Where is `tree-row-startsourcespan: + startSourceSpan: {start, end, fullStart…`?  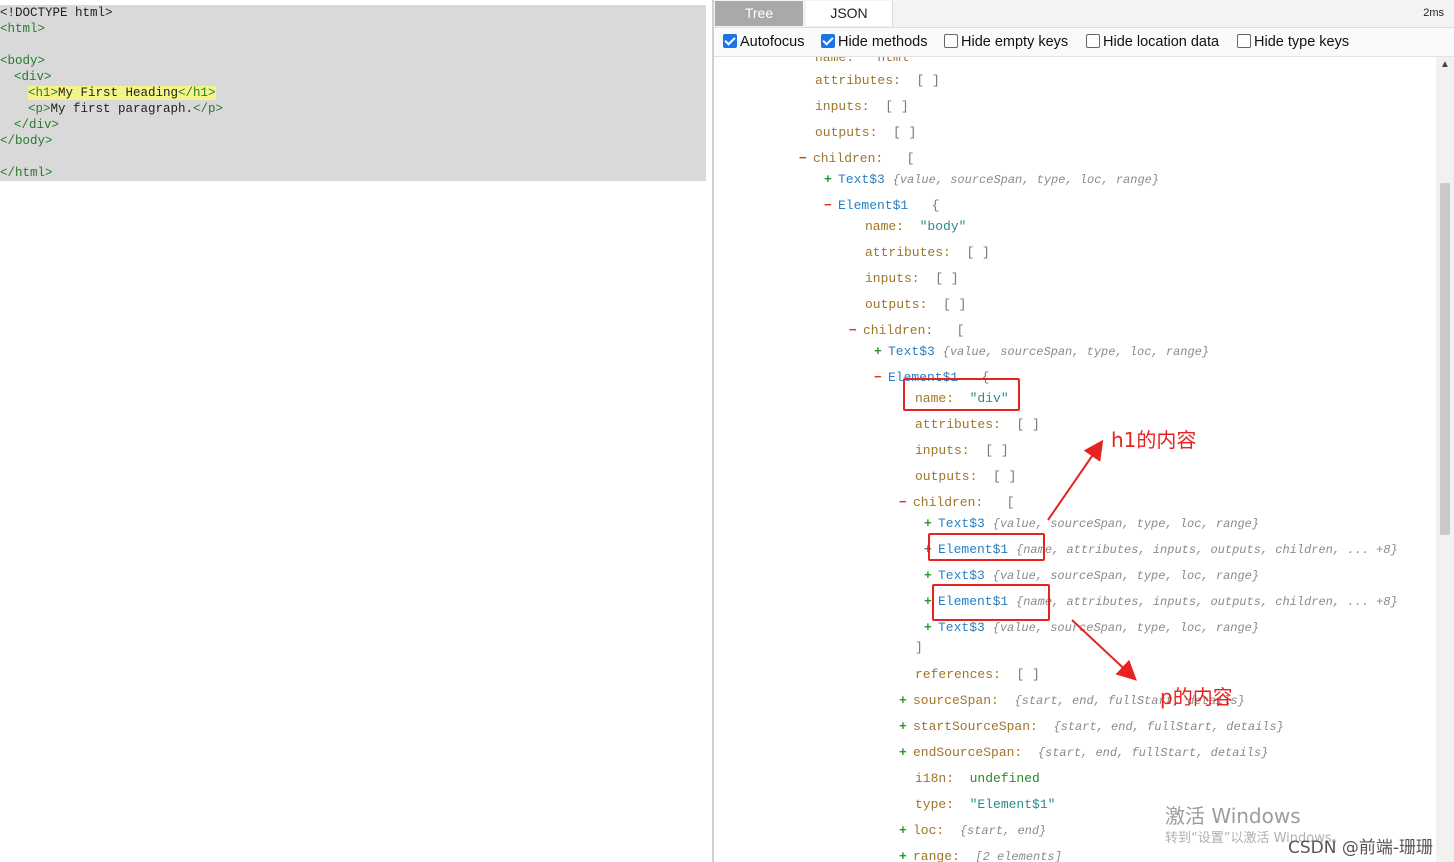 tree-row-startsourcespan: + startSourceSpan: {start, end, fullStart… is located at coordinates (1091, 727).